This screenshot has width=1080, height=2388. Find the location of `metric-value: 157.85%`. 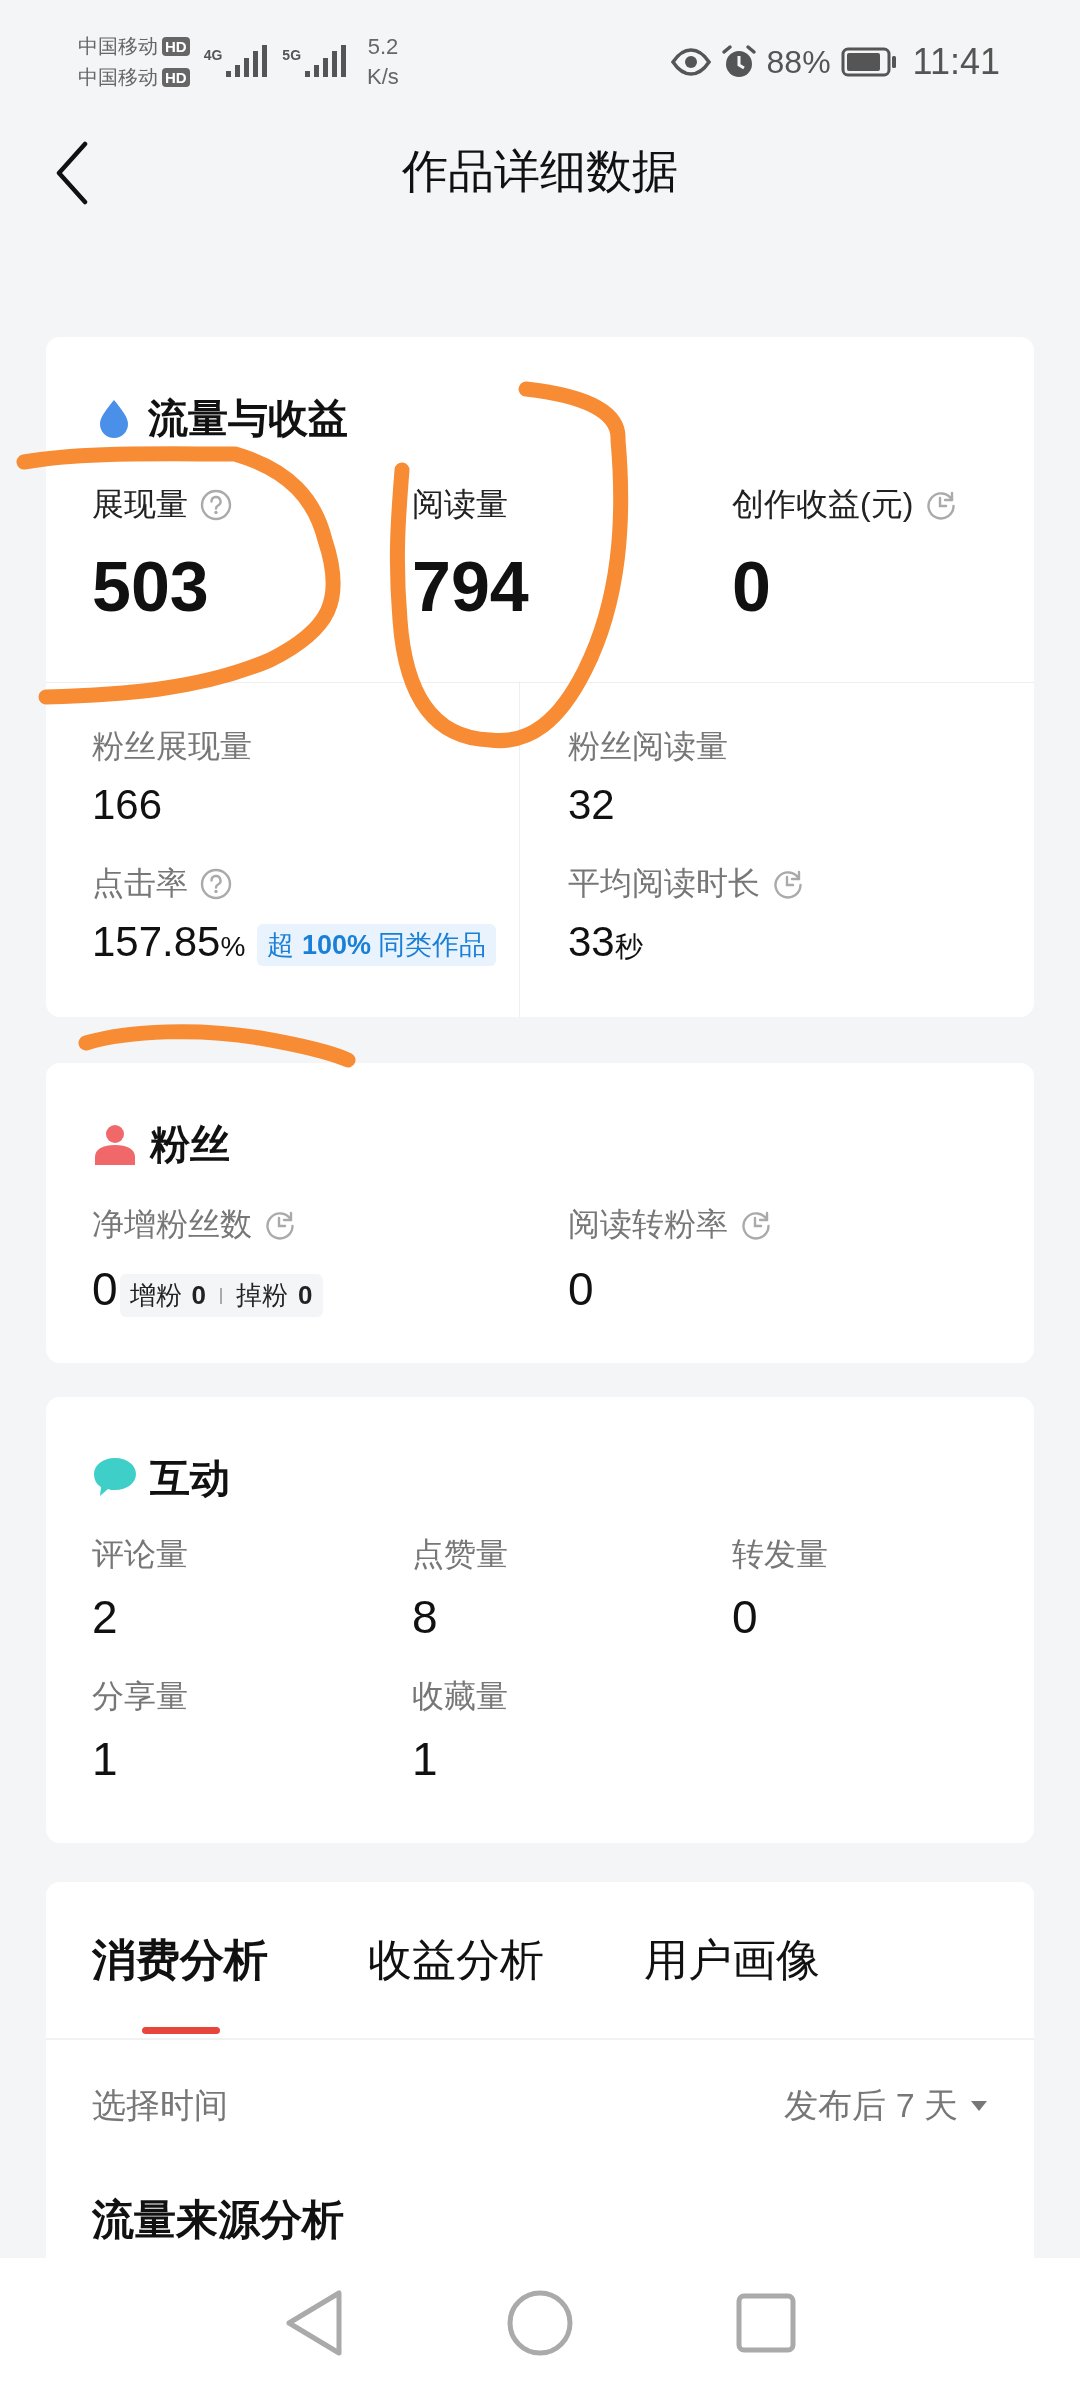

metric-value: 157.85% is located at coordinates (169, 942).